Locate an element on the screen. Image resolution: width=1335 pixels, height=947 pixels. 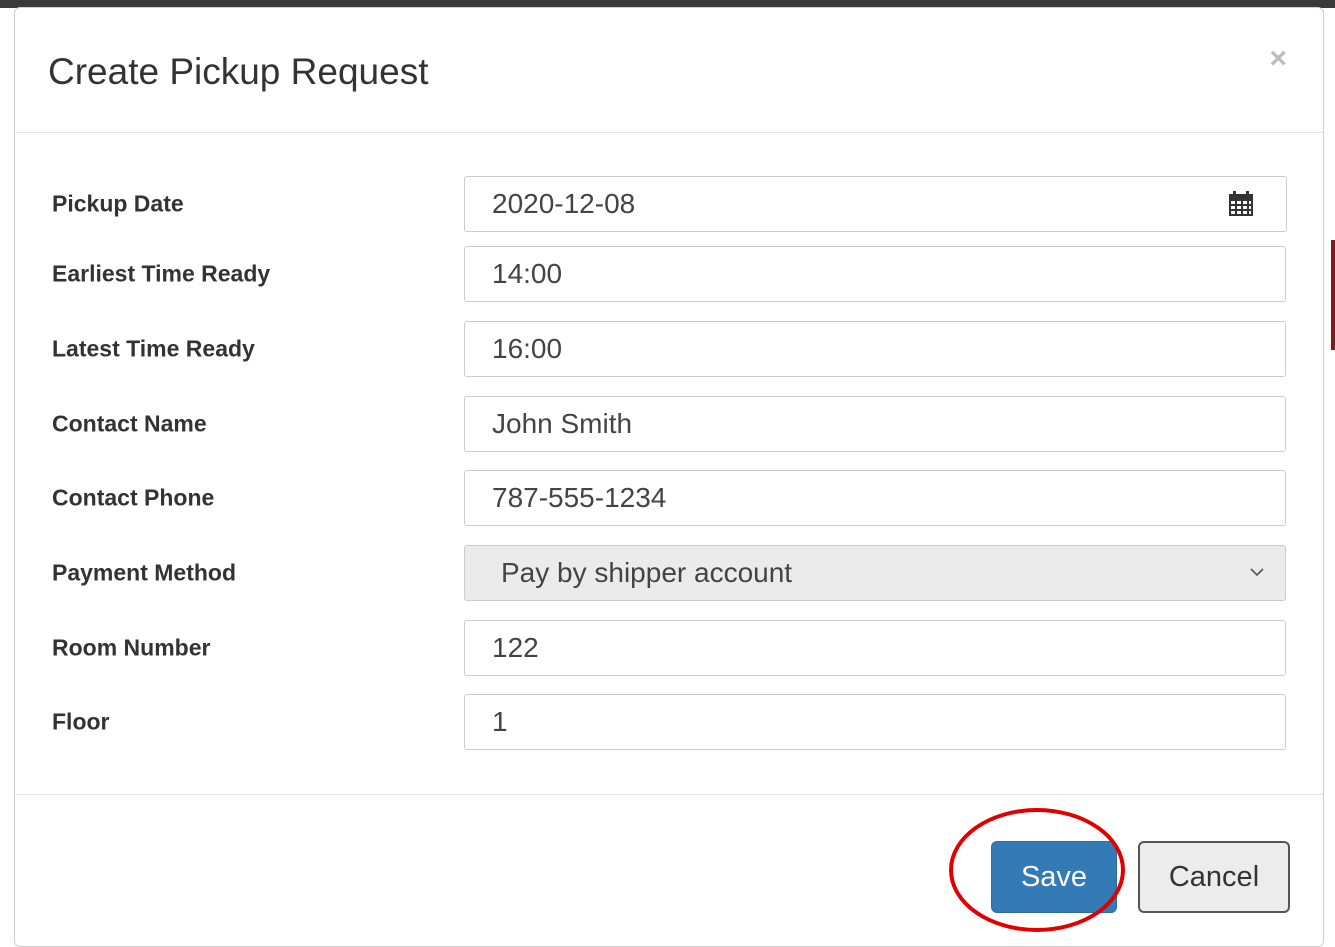
latest-time-input: 16:00 is located at coordinates (875, 349).